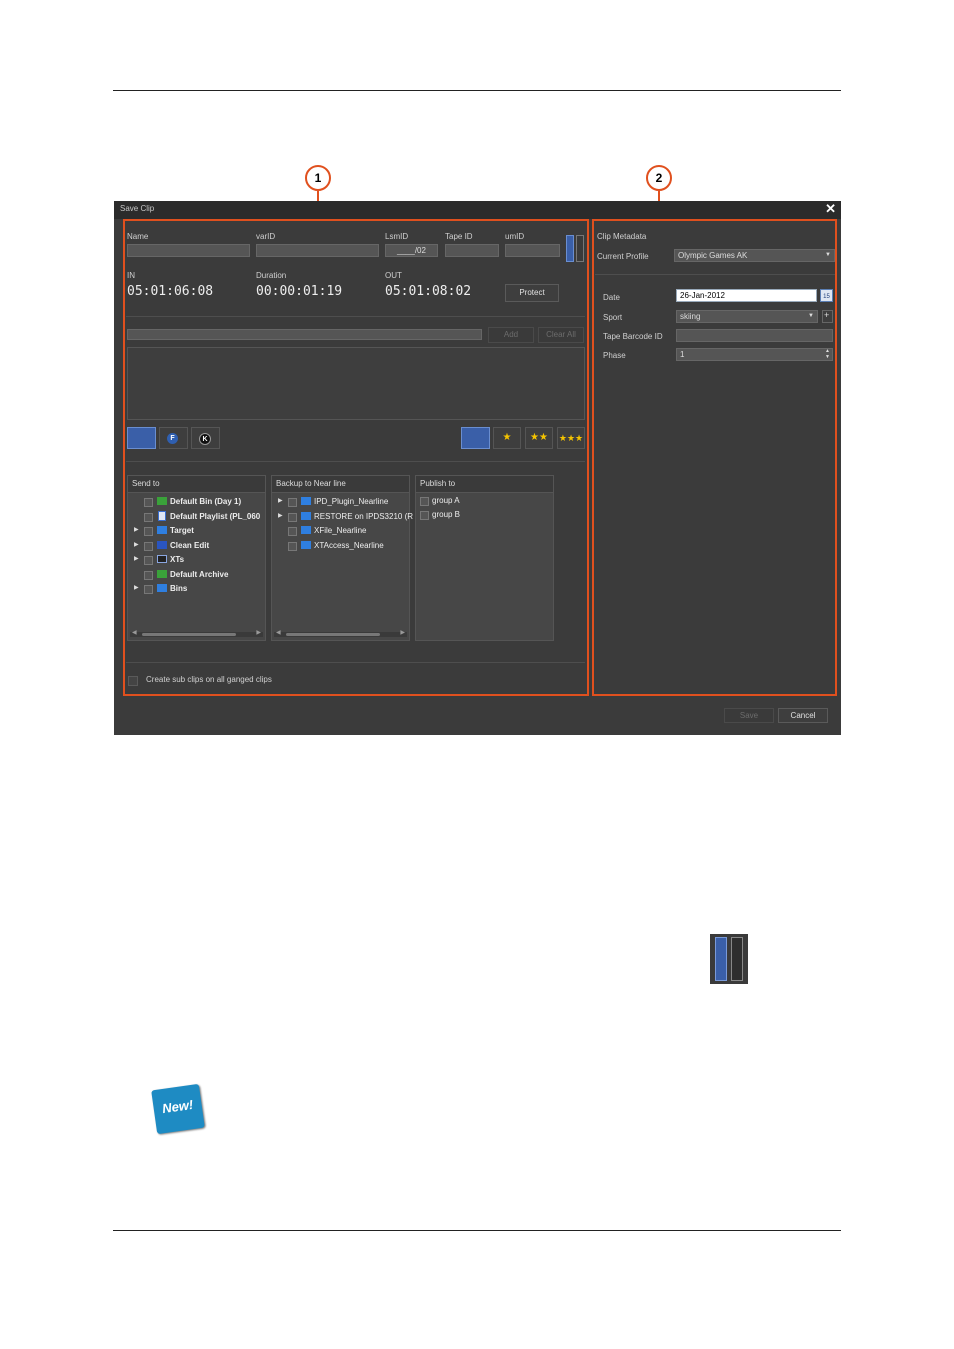 Image resolution: width=954 pixels, height=1349 pixels. I want to click on header-rule, so click(477, 90).